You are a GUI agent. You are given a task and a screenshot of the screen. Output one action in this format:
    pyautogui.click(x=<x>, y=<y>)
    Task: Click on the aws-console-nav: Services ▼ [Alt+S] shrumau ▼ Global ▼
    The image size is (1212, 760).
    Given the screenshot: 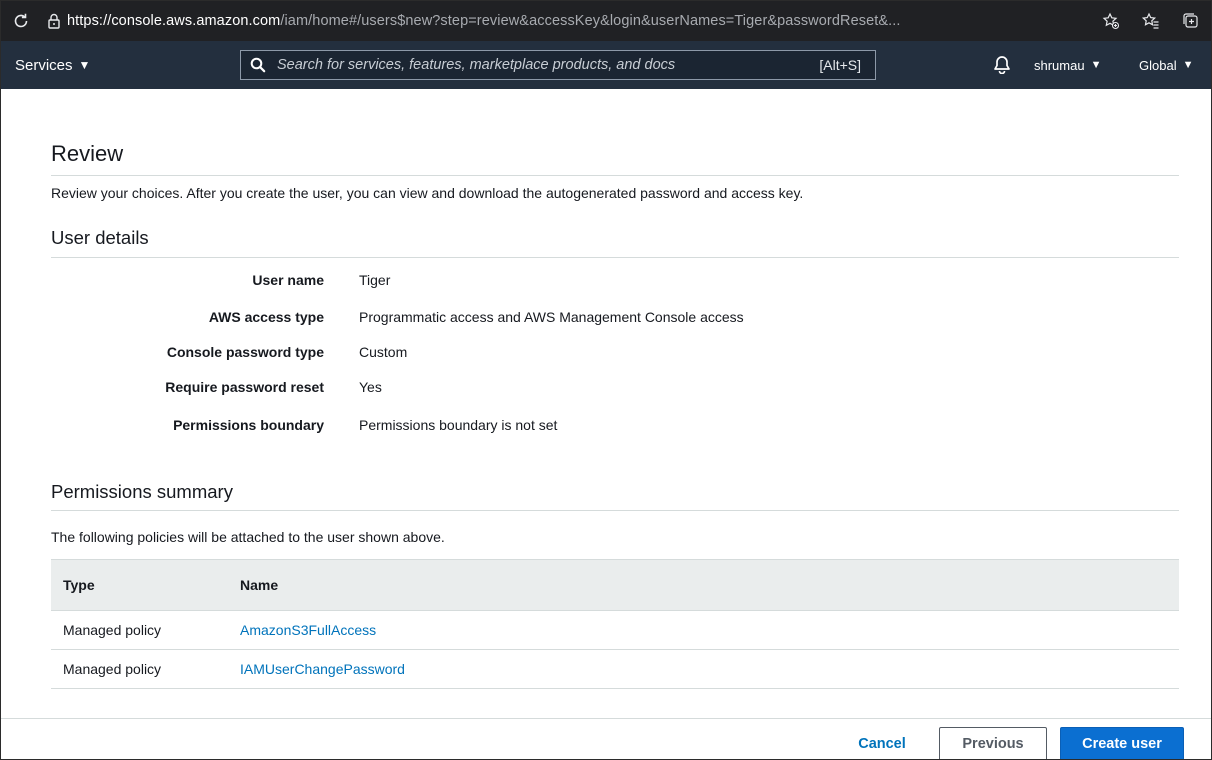 What is the action you would take?
    pyautogui.click(x=606, y=65)
    